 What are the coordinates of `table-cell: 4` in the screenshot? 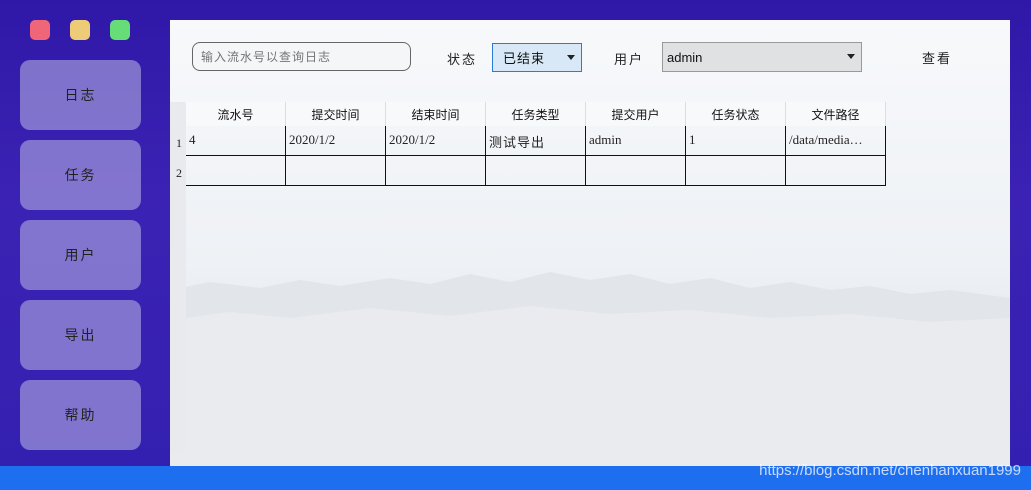 It's located at (236, 141).